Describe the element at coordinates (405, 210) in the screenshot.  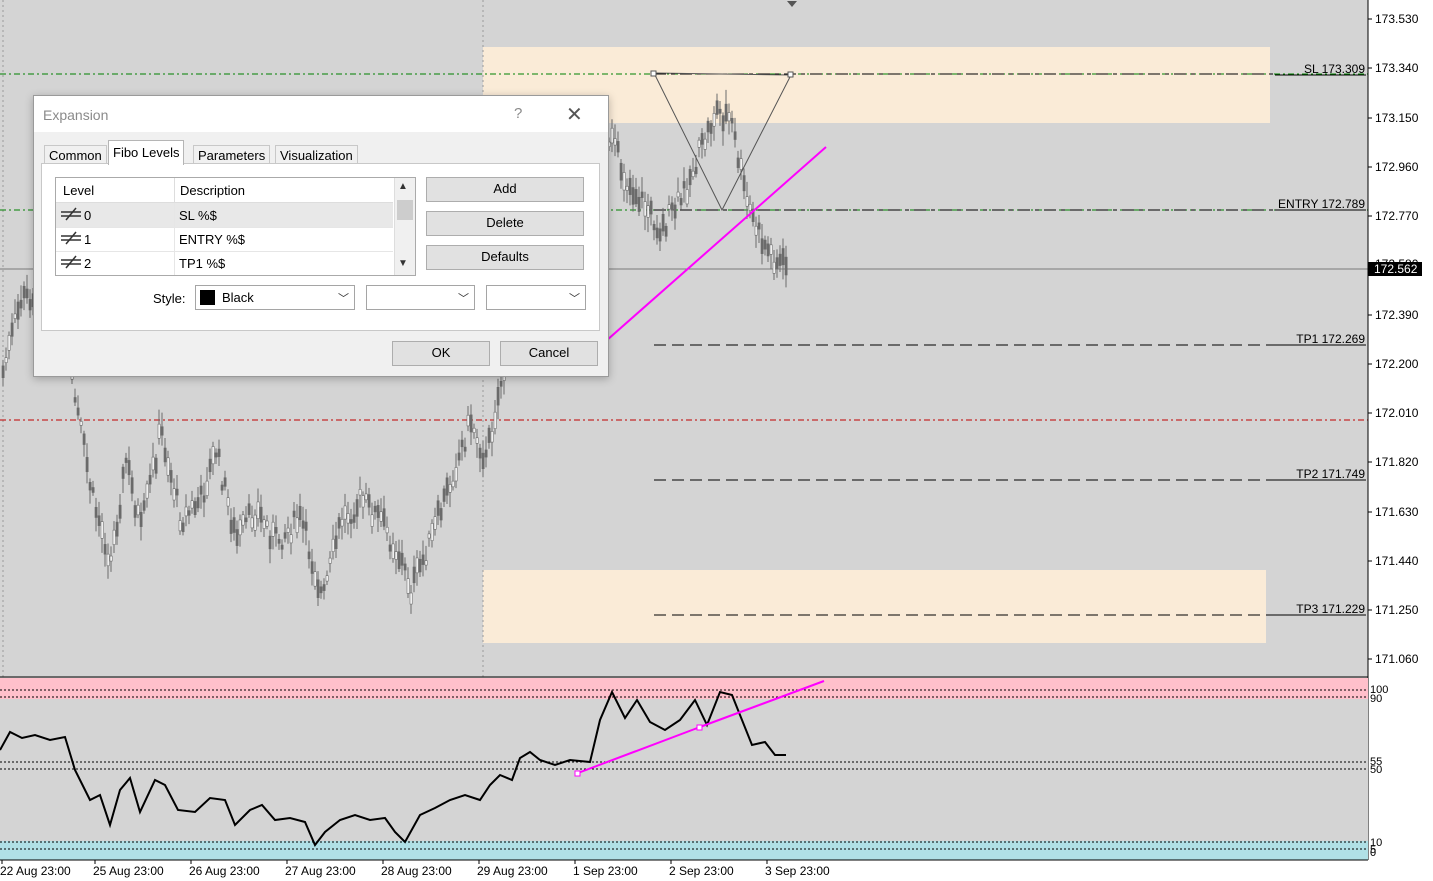
I see `scroll-thumb` at that location.